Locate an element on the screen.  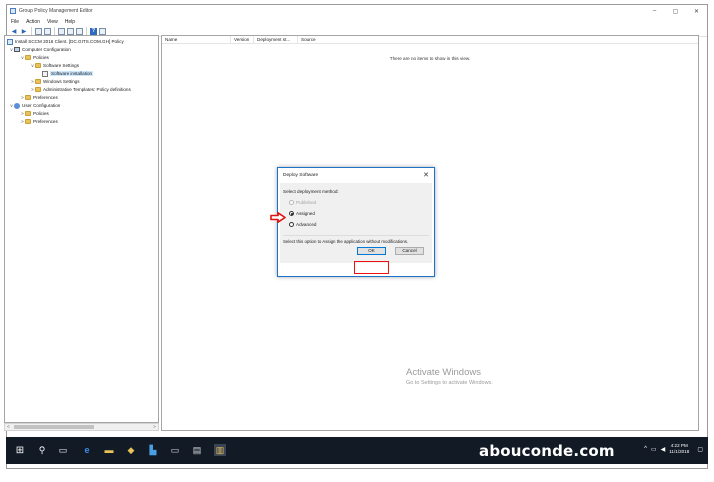
column-source: Source is located at coordinates (343, 40).